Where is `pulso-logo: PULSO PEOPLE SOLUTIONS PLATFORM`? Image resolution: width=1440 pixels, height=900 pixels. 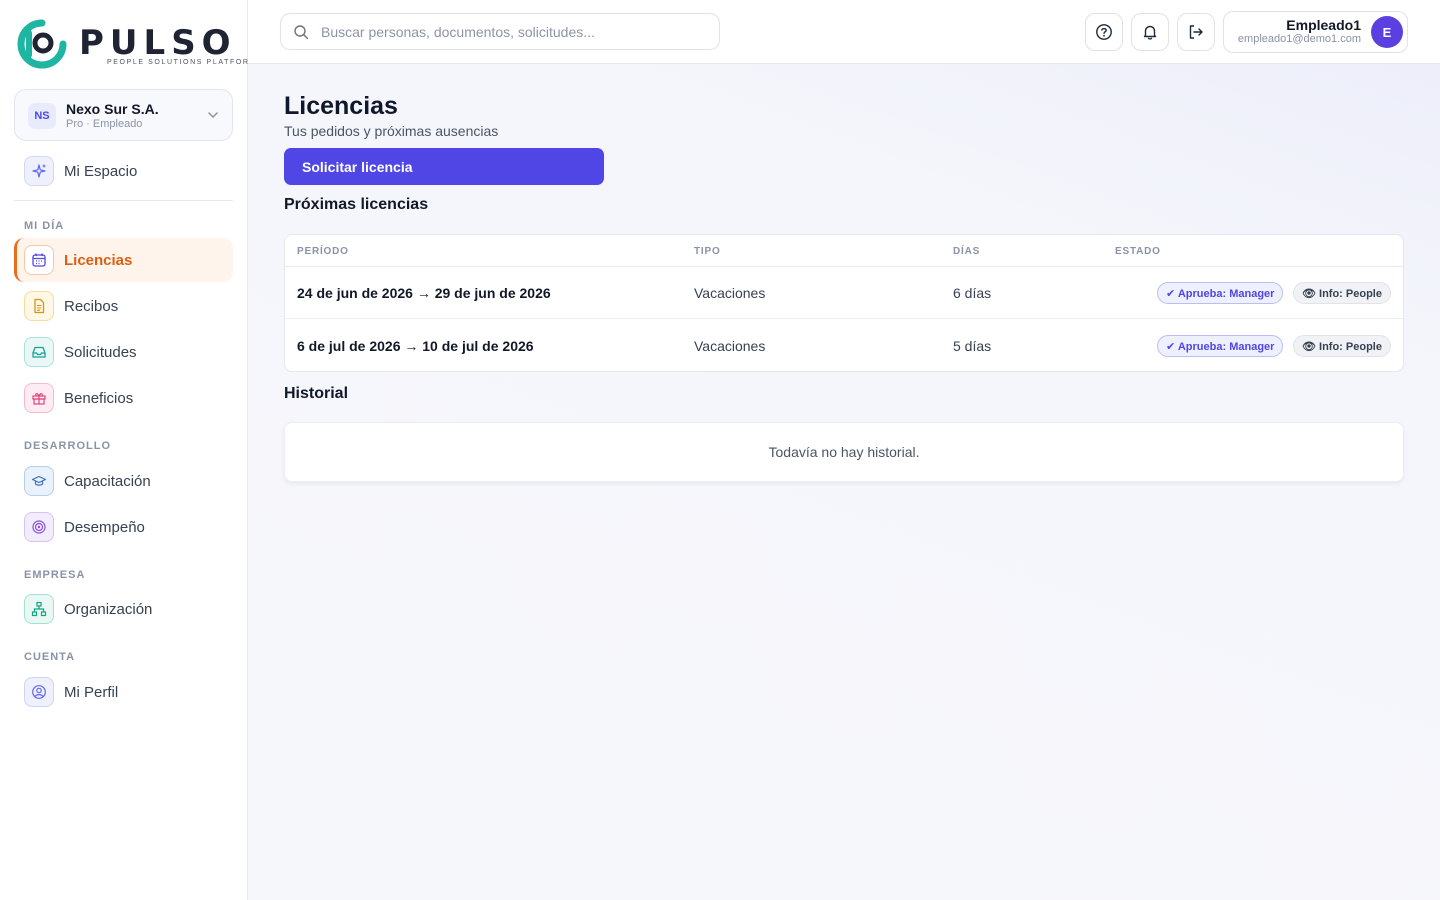
pulso-logo: PULSO PEOPLE SOLUTIONS PLATFORM is located at coordinates (136, 44).